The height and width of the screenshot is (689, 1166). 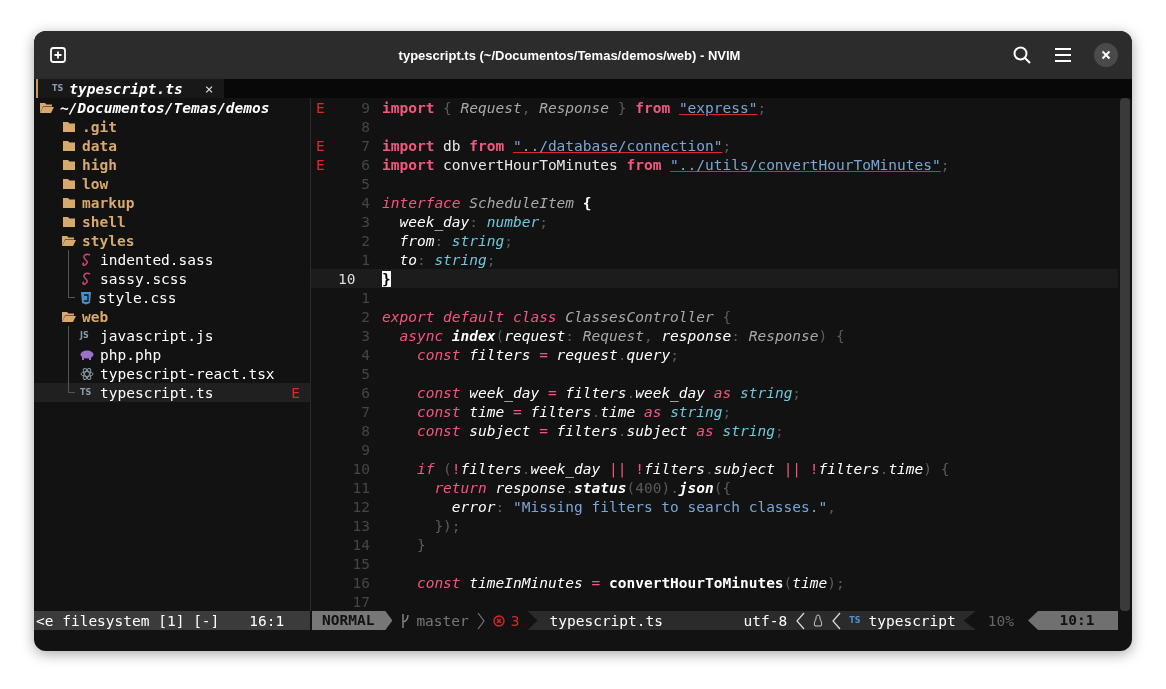 I want to click on chevron-right-icon, so click(x=480, y=620).